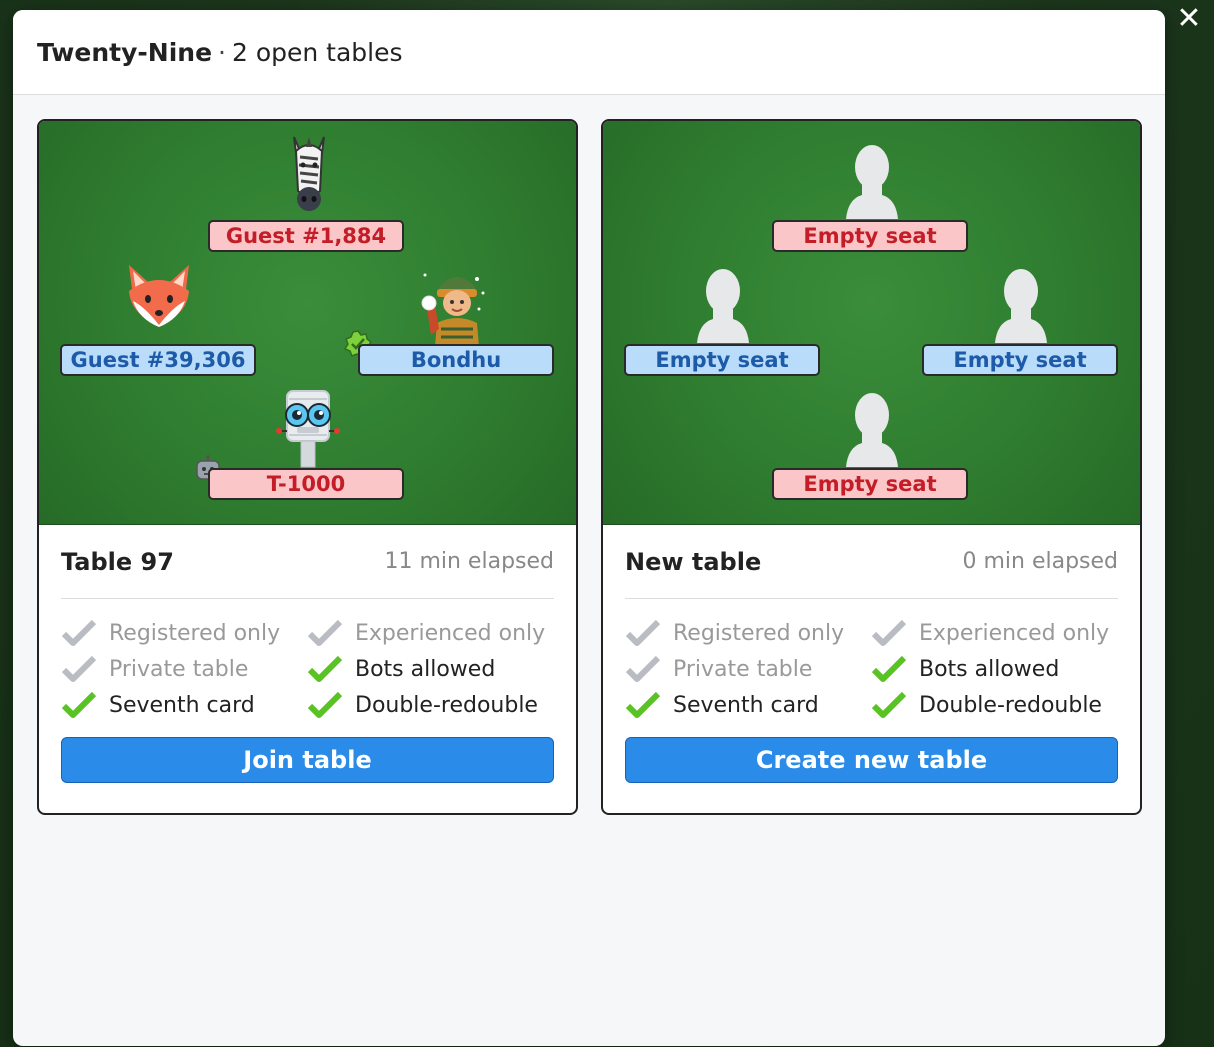  Describe the element at coordinates (453, 310) in the screenshot. I see `snowball-person-icon` at that location.